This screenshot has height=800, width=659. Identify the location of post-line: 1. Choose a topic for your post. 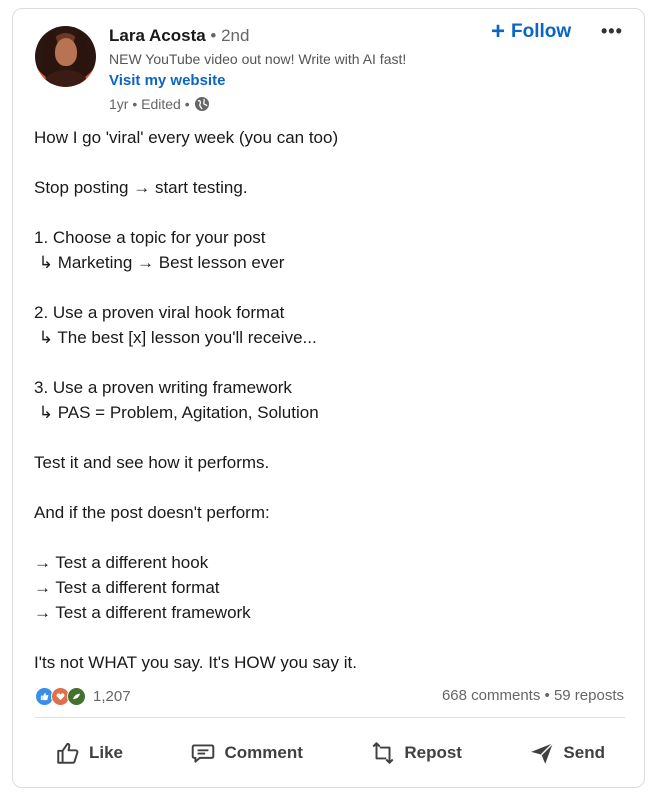
(150, 237).